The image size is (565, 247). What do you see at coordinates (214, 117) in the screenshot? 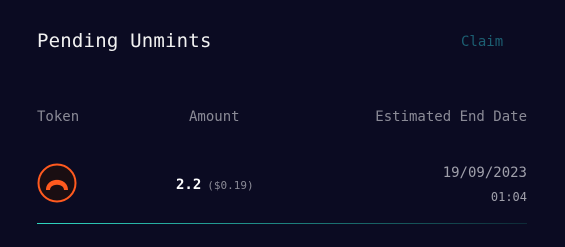
I see `column-header-amount: Amount` at bounding box center [214, 117].